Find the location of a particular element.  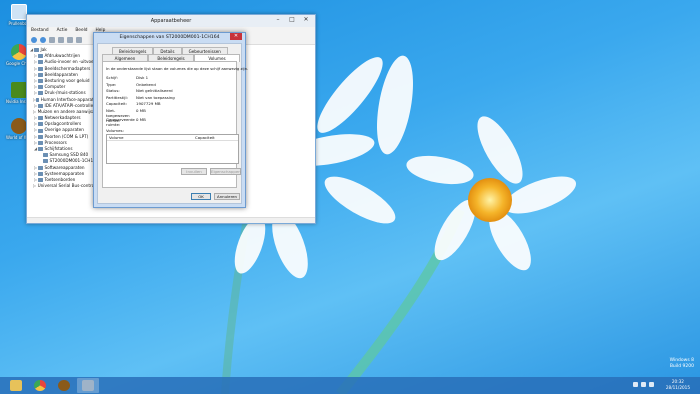

tab-details: Details is located at coordinates (167, 50).